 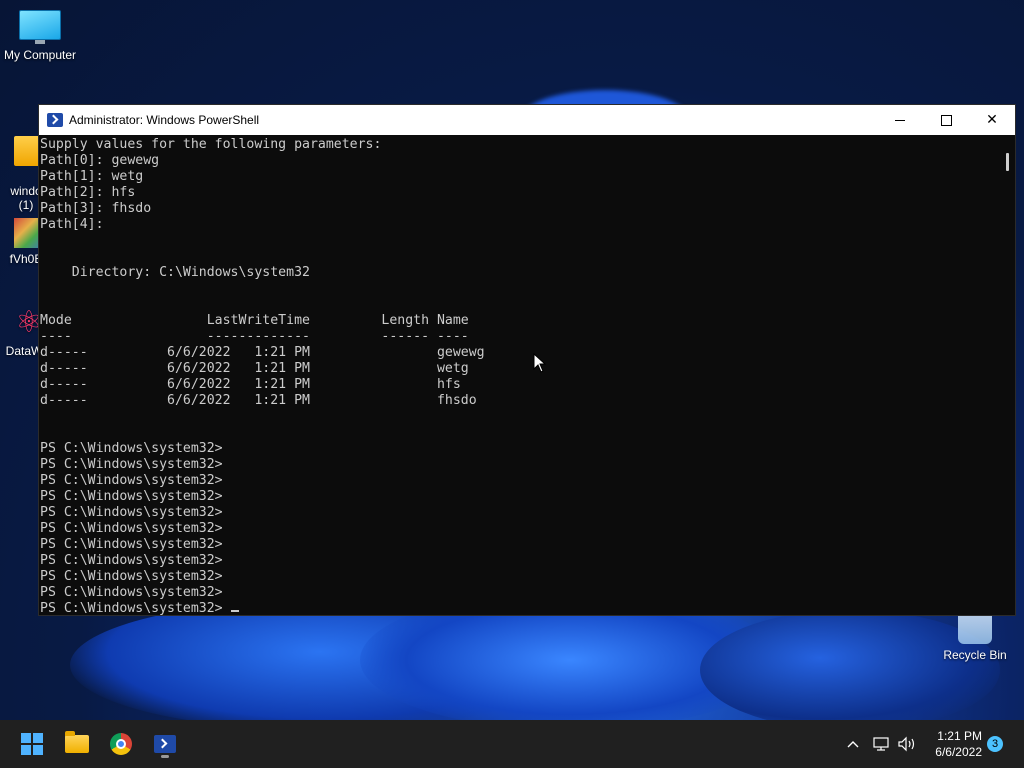 I want to click on notification-badge: 3, so click(x=995, y=744).